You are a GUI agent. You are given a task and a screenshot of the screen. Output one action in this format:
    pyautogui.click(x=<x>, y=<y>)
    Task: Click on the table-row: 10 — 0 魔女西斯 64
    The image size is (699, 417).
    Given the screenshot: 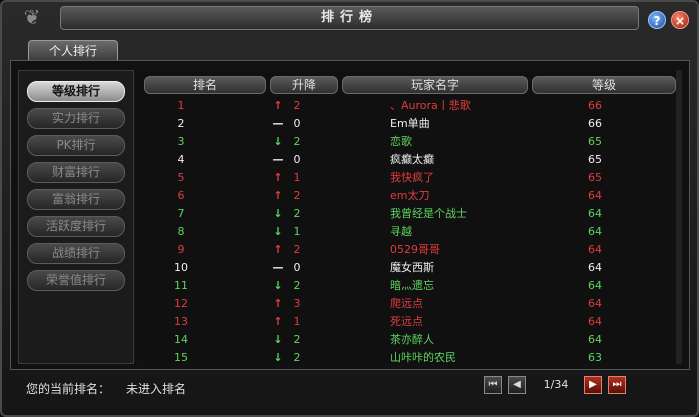 What is the action you would take?
    pyautogui.click(x=411, y=268)
    